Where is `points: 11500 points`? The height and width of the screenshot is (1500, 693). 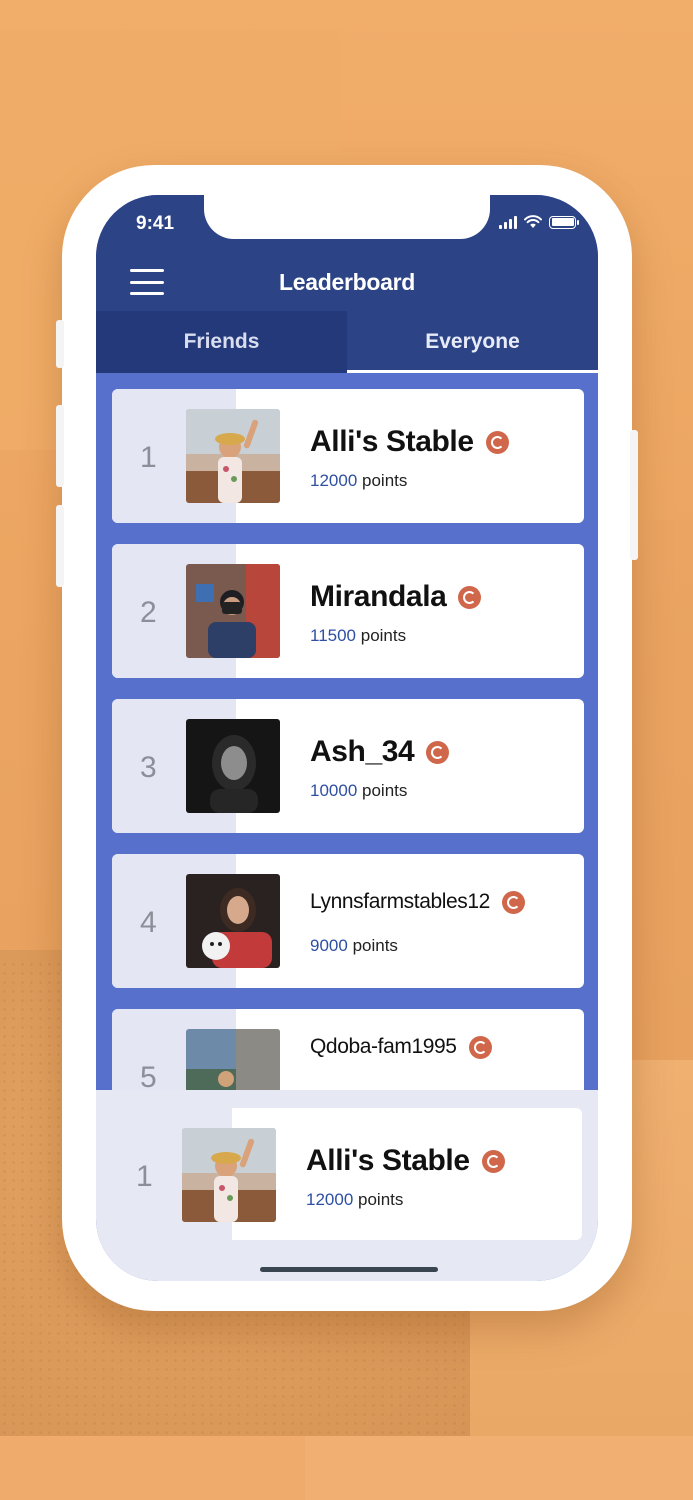
points: 11500 points is located at coordinates (358, 636).